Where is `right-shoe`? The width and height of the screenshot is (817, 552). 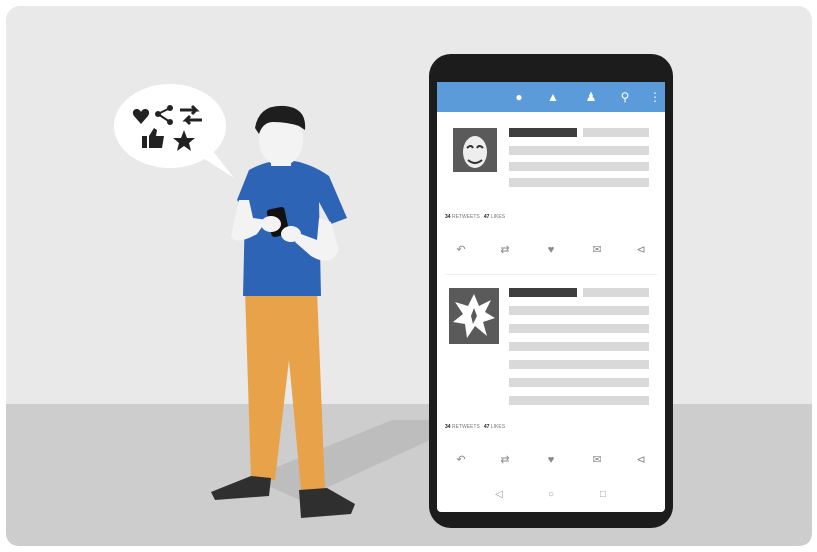
right-shoe is located at coordinates (327, 503).